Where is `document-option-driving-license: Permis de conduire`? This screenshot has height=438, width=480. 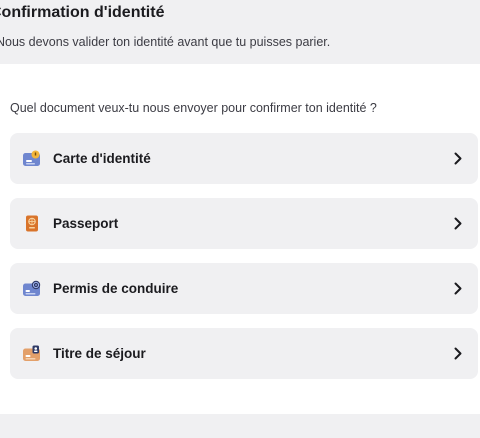
document-option-driving-license: Permis de conduire is located at coordinates (244, 288).